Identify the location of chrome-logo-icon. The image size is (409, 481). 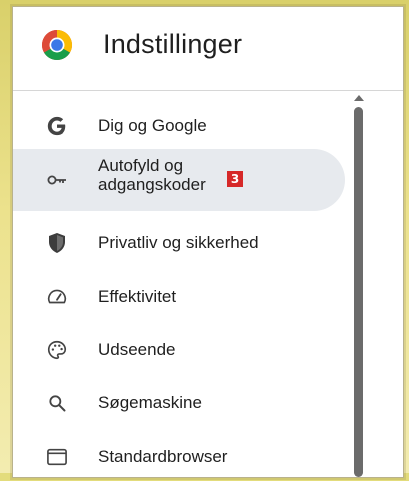
(57, 45).